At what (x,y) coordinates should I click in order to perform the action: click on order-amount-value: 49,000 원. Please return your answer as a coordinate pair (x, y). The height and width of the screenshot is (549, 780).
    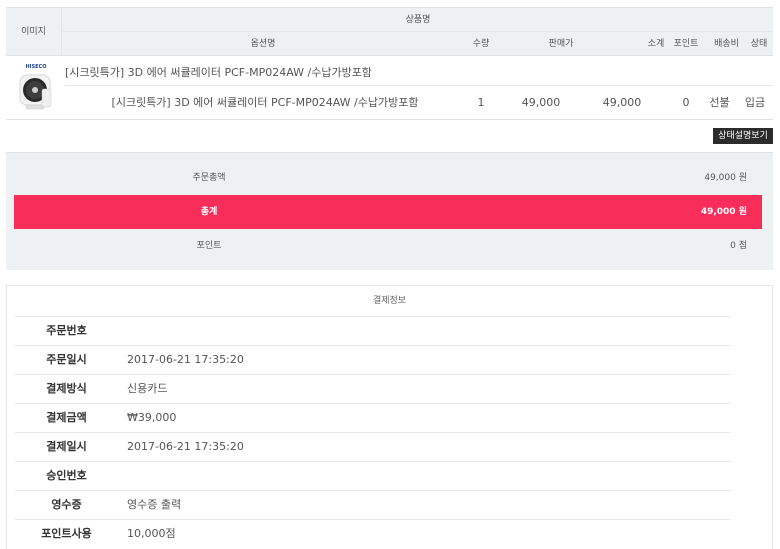
    Looking at the image, I should click on (725, 178).